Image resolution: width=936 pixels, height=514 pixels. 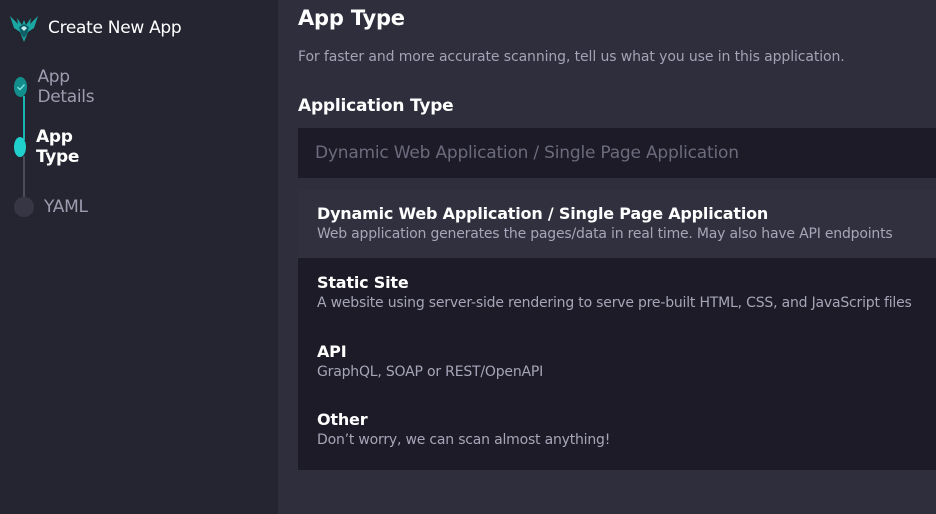 I want to click on page-title: App Type, so click(x=351, y=18).